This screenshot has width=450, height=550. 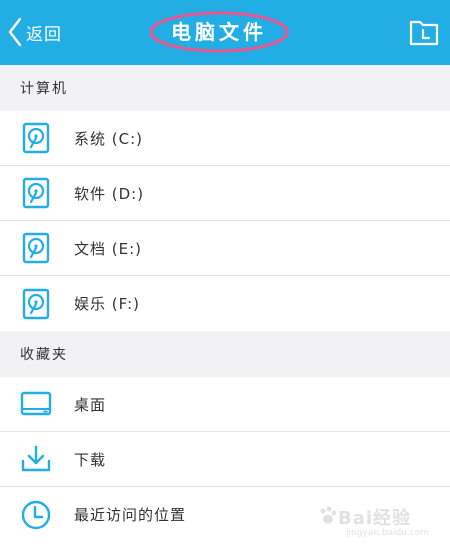 I want to click on drive-label: 文档 (E:), so click(x=108, y=248).